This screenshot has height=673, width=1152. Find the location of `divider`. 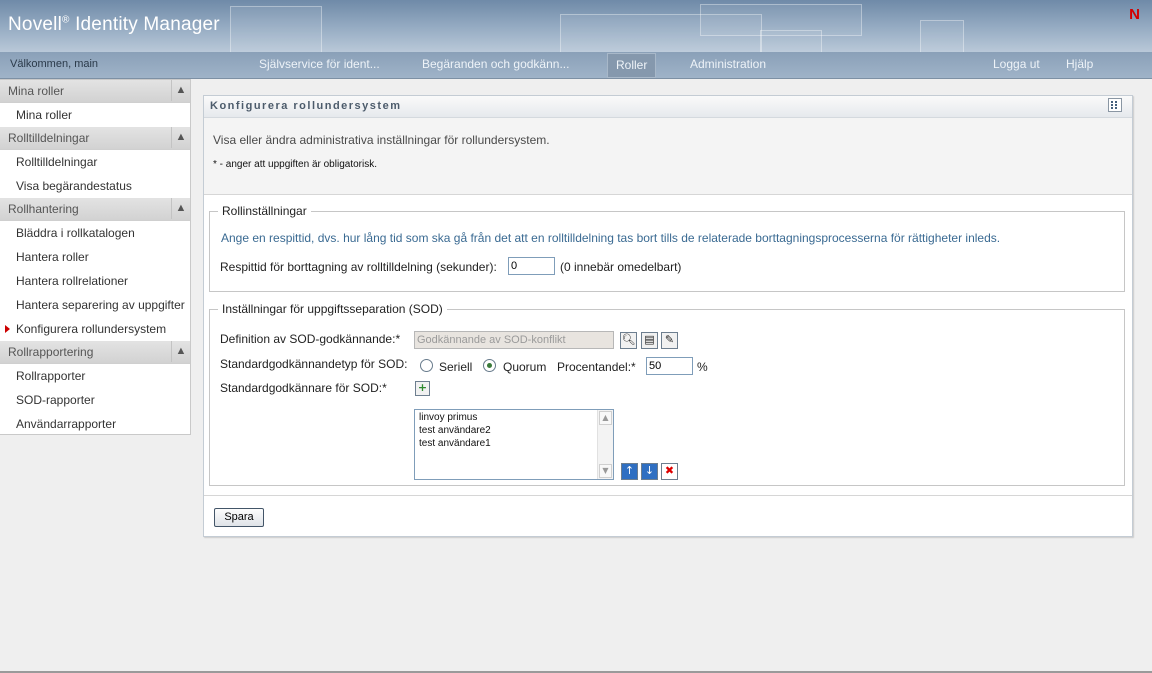

divider is located at coordinates (668, 495).